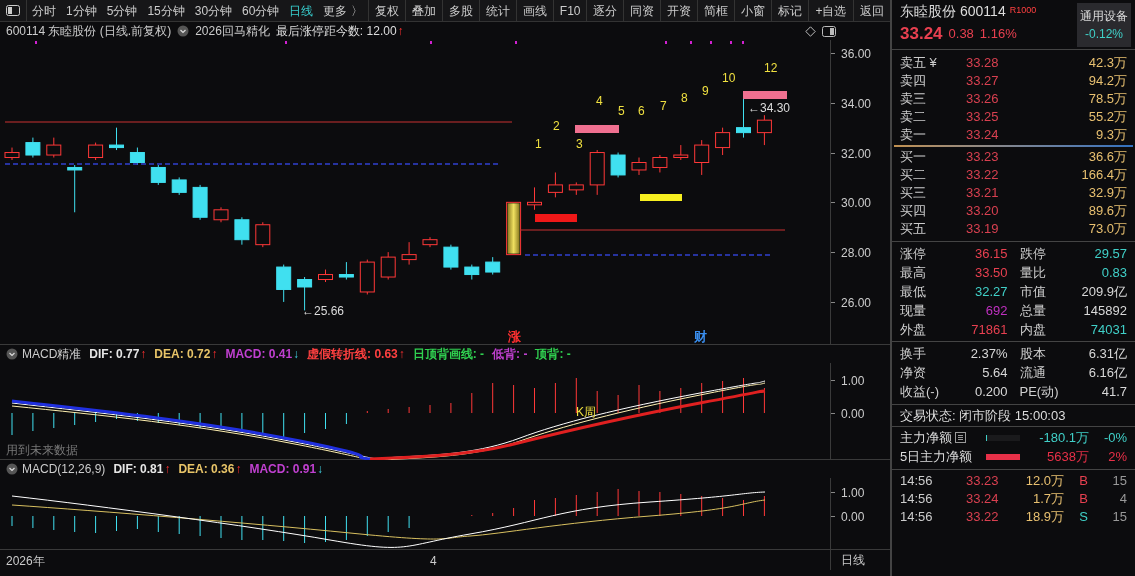 Image resolution: width=1135 pixels, height=576 pixels. I want to click on toolbar-button: 统计, so click(498, 10).